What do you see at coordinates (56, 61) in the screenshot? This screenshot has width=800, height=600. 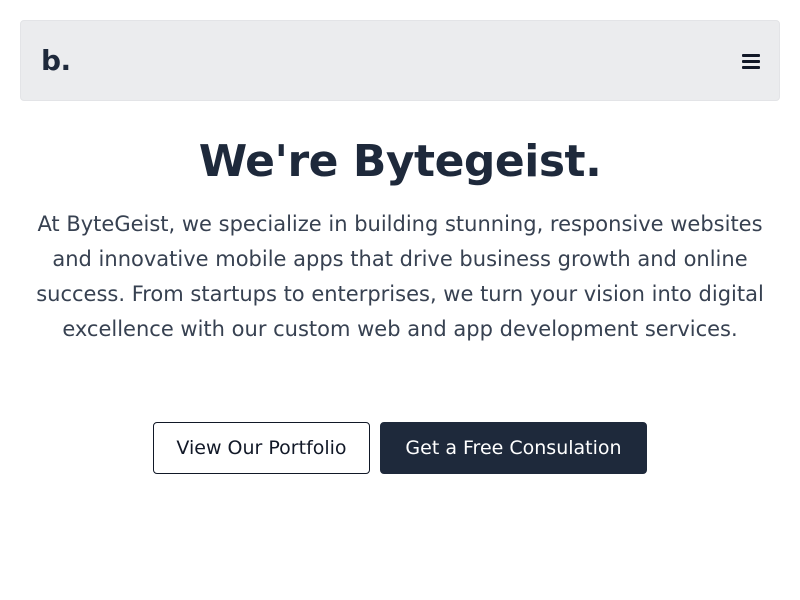 I see `logo: b.` at bounding box center [56, 61].